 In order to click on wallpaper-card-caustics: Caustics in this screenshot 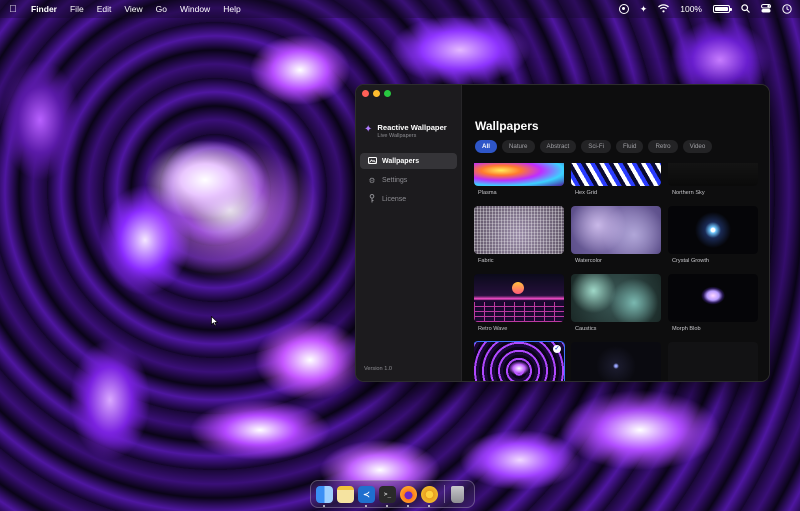, I will do `click(616, 308)`.